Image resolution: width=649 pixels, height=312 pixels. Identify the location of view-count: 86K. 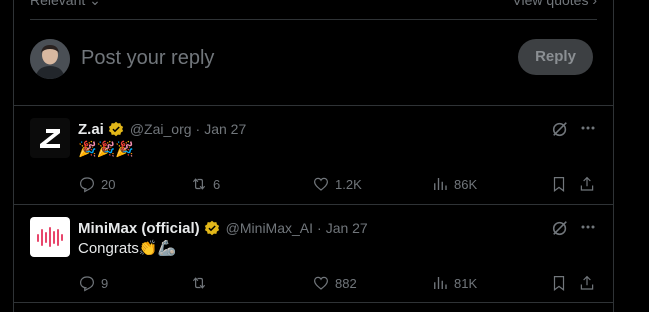
(466, 184).